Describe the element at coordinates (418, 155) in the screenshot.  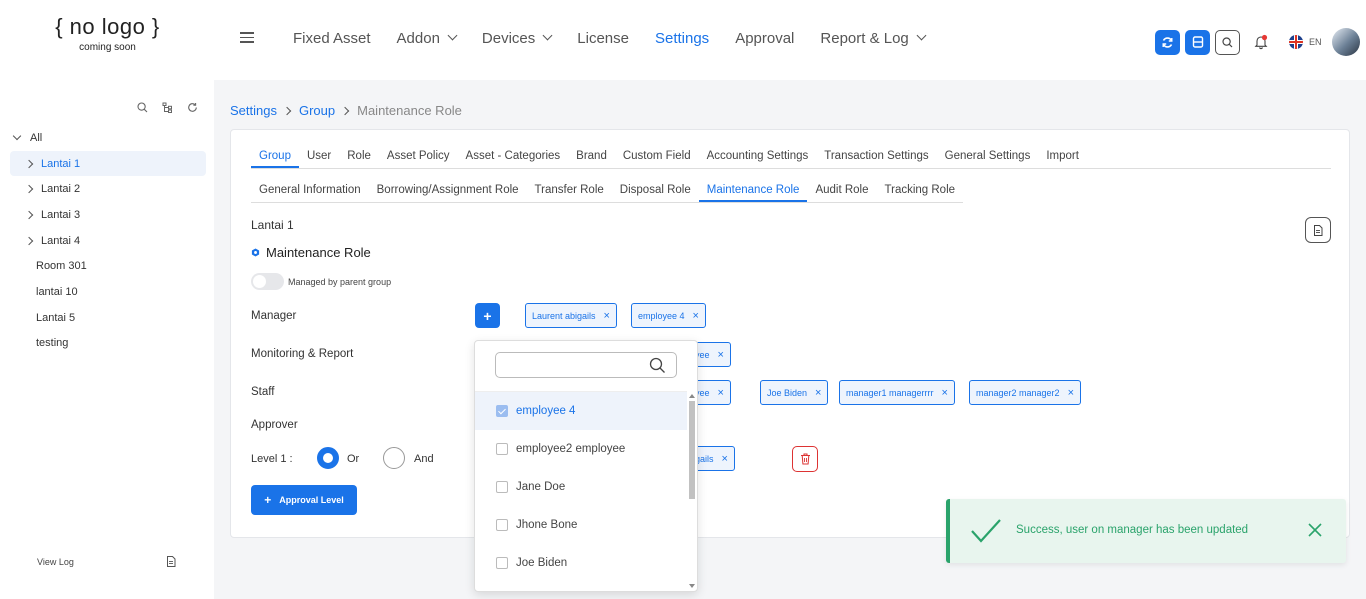
I see `tab-asset-policy: Asset Policy` at that location.